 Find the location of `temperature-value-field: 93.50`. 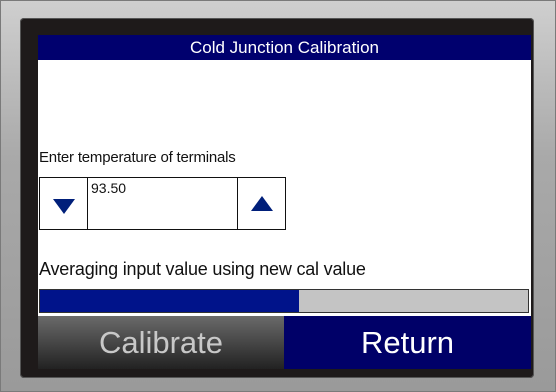

temperature-value-field: 93.50 is located at coordinates (162, 203).